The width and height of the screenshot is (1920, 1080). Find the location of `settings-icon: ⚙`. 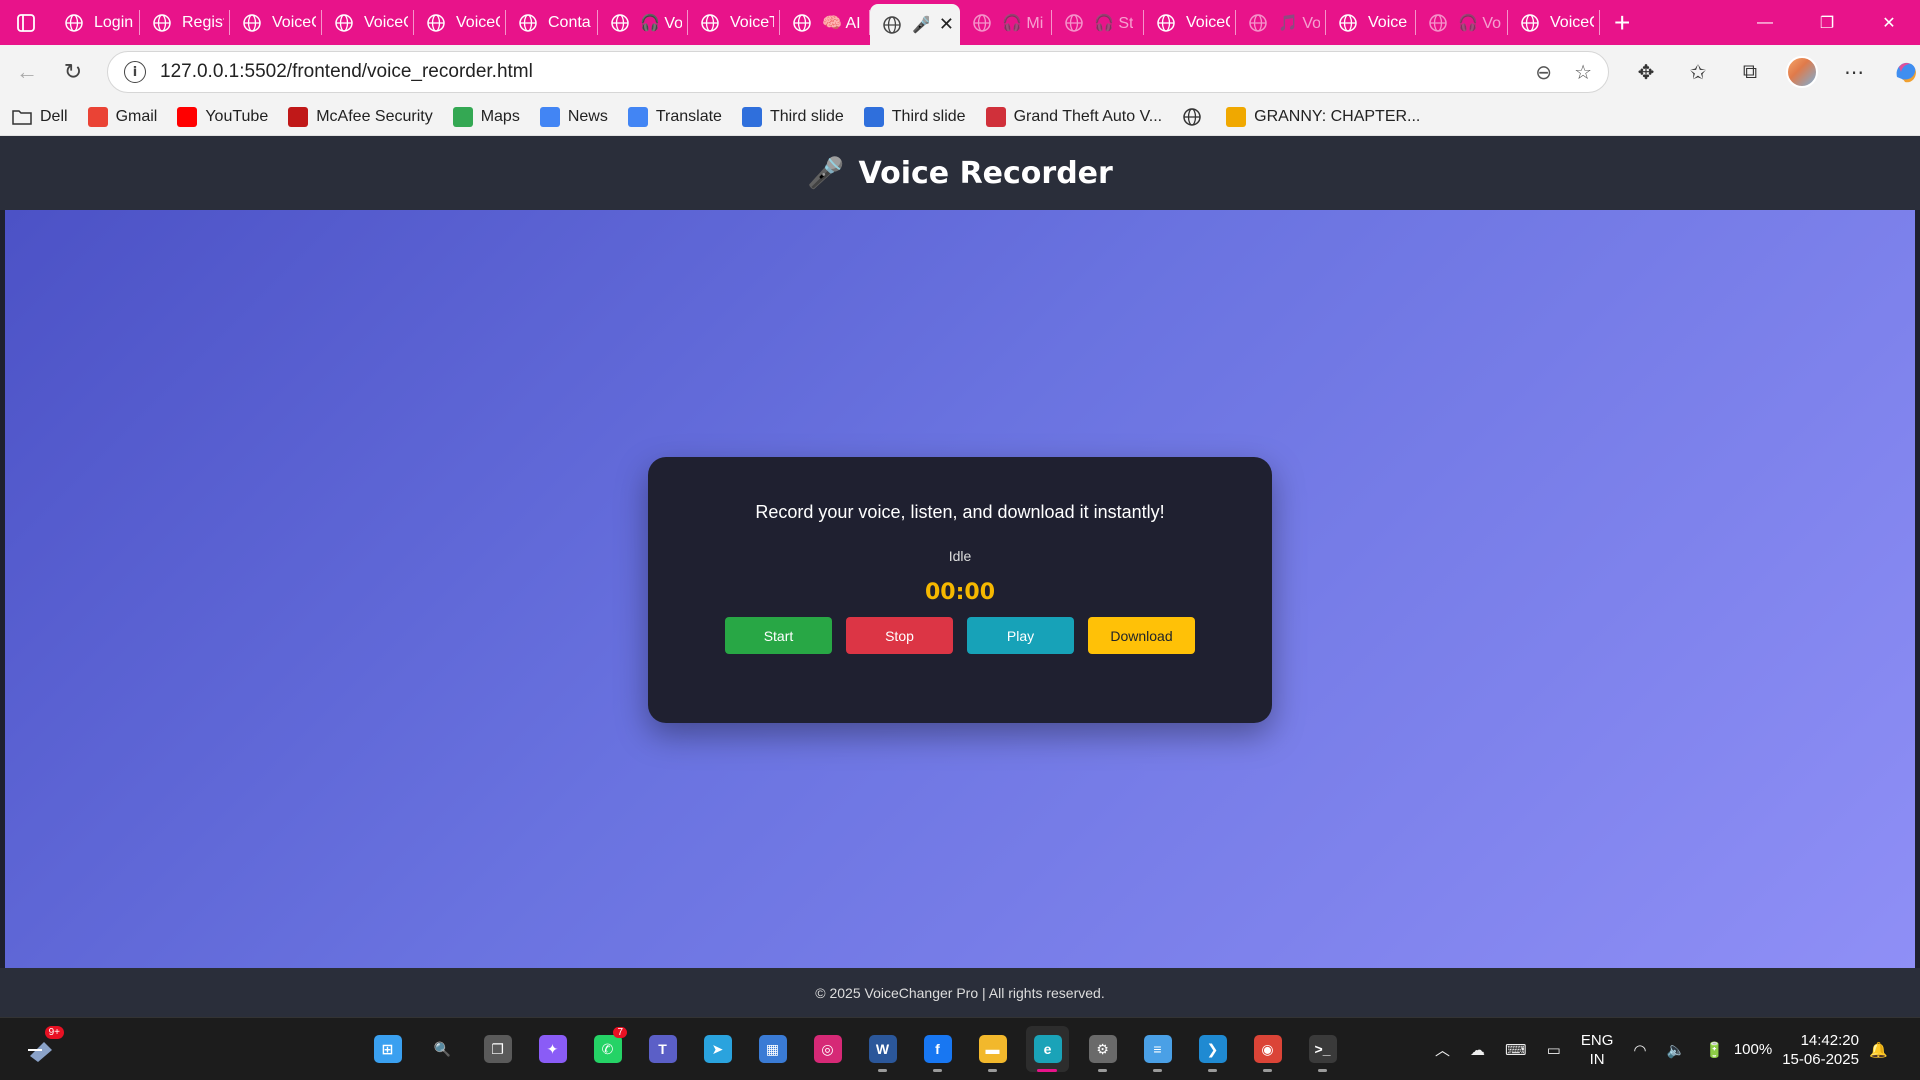

settings-icon: ⚙ is located at coordinates (1102, 1049).